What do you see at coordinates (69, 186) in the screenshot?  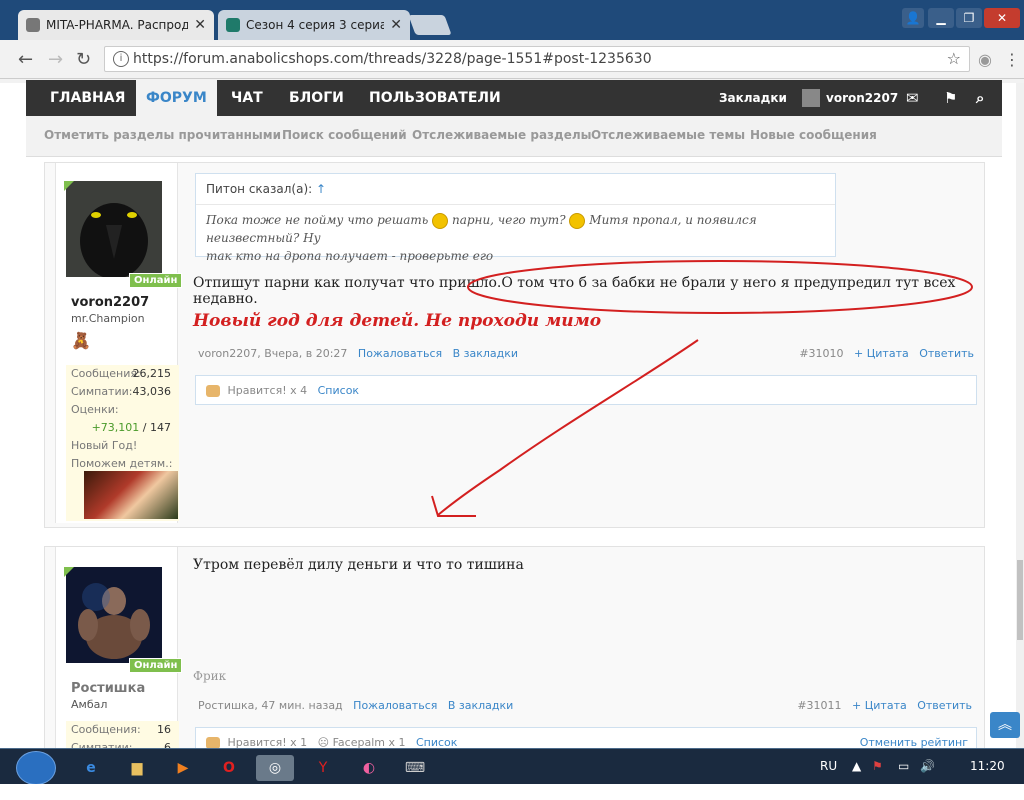 I see `corner-mark` at bounding box center [69, 186].